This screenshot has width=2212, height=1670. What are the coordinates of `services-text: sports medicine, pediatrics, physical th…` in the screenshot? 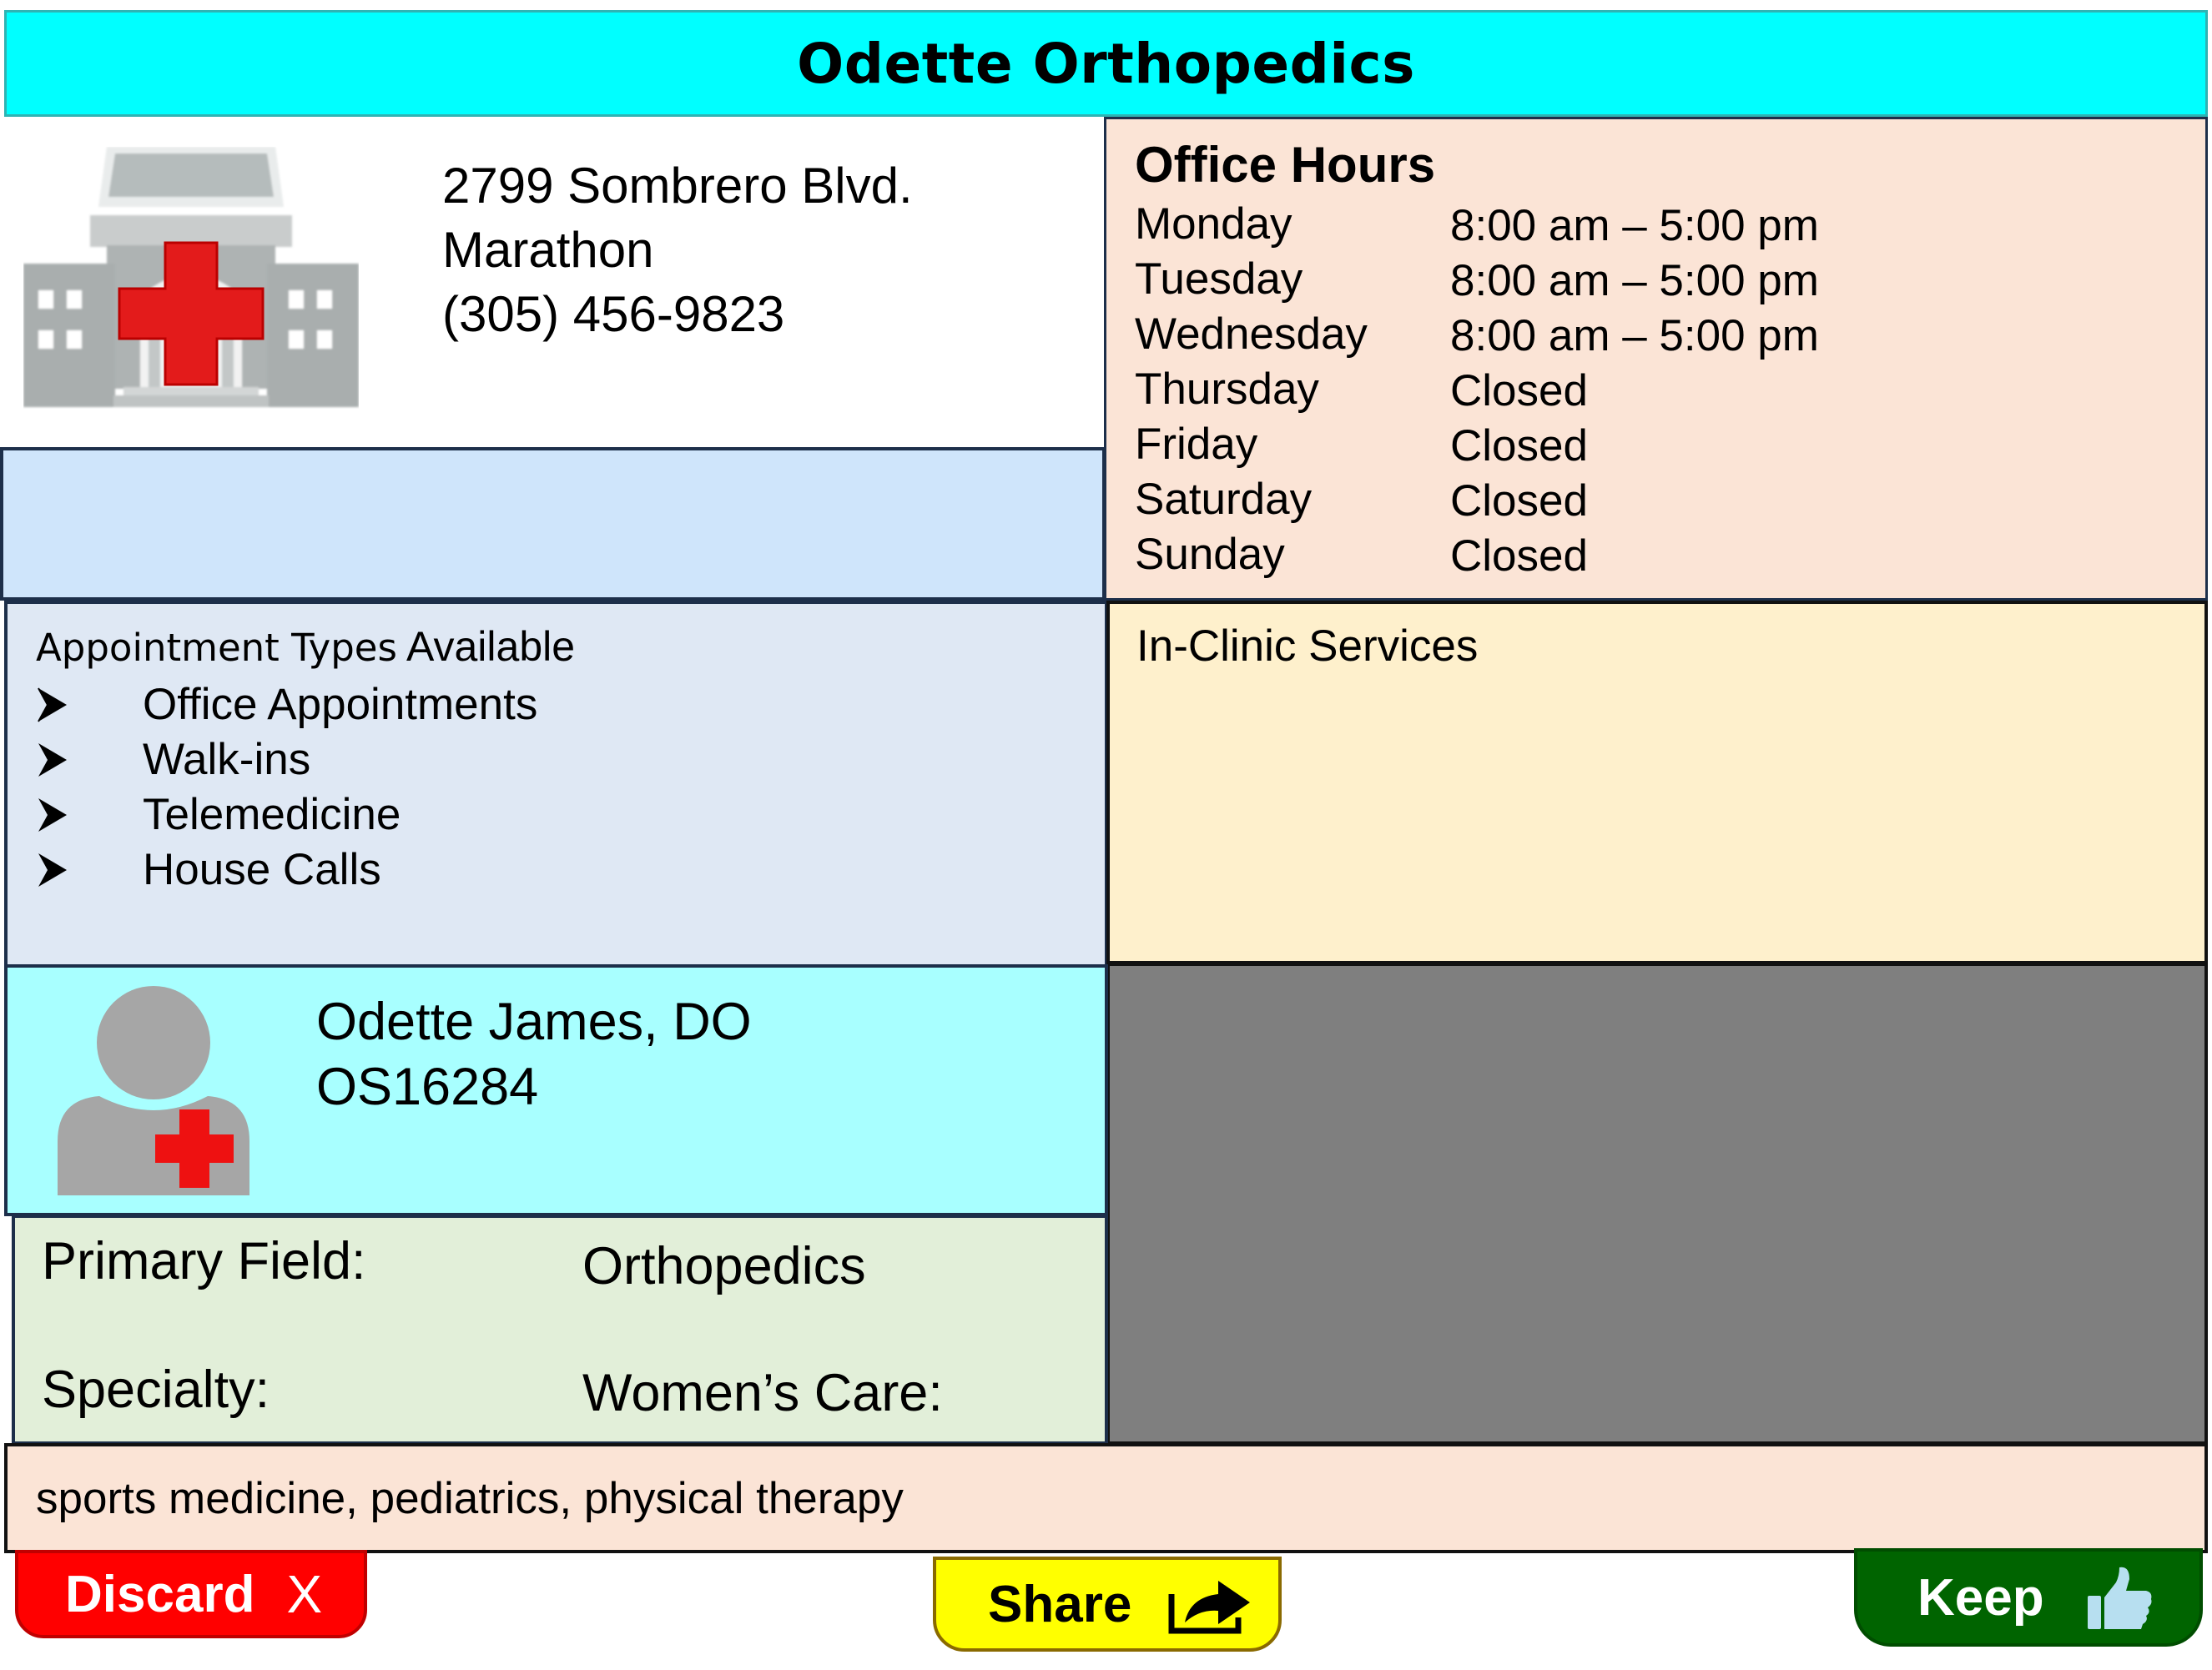 It's located at (470, 1498).